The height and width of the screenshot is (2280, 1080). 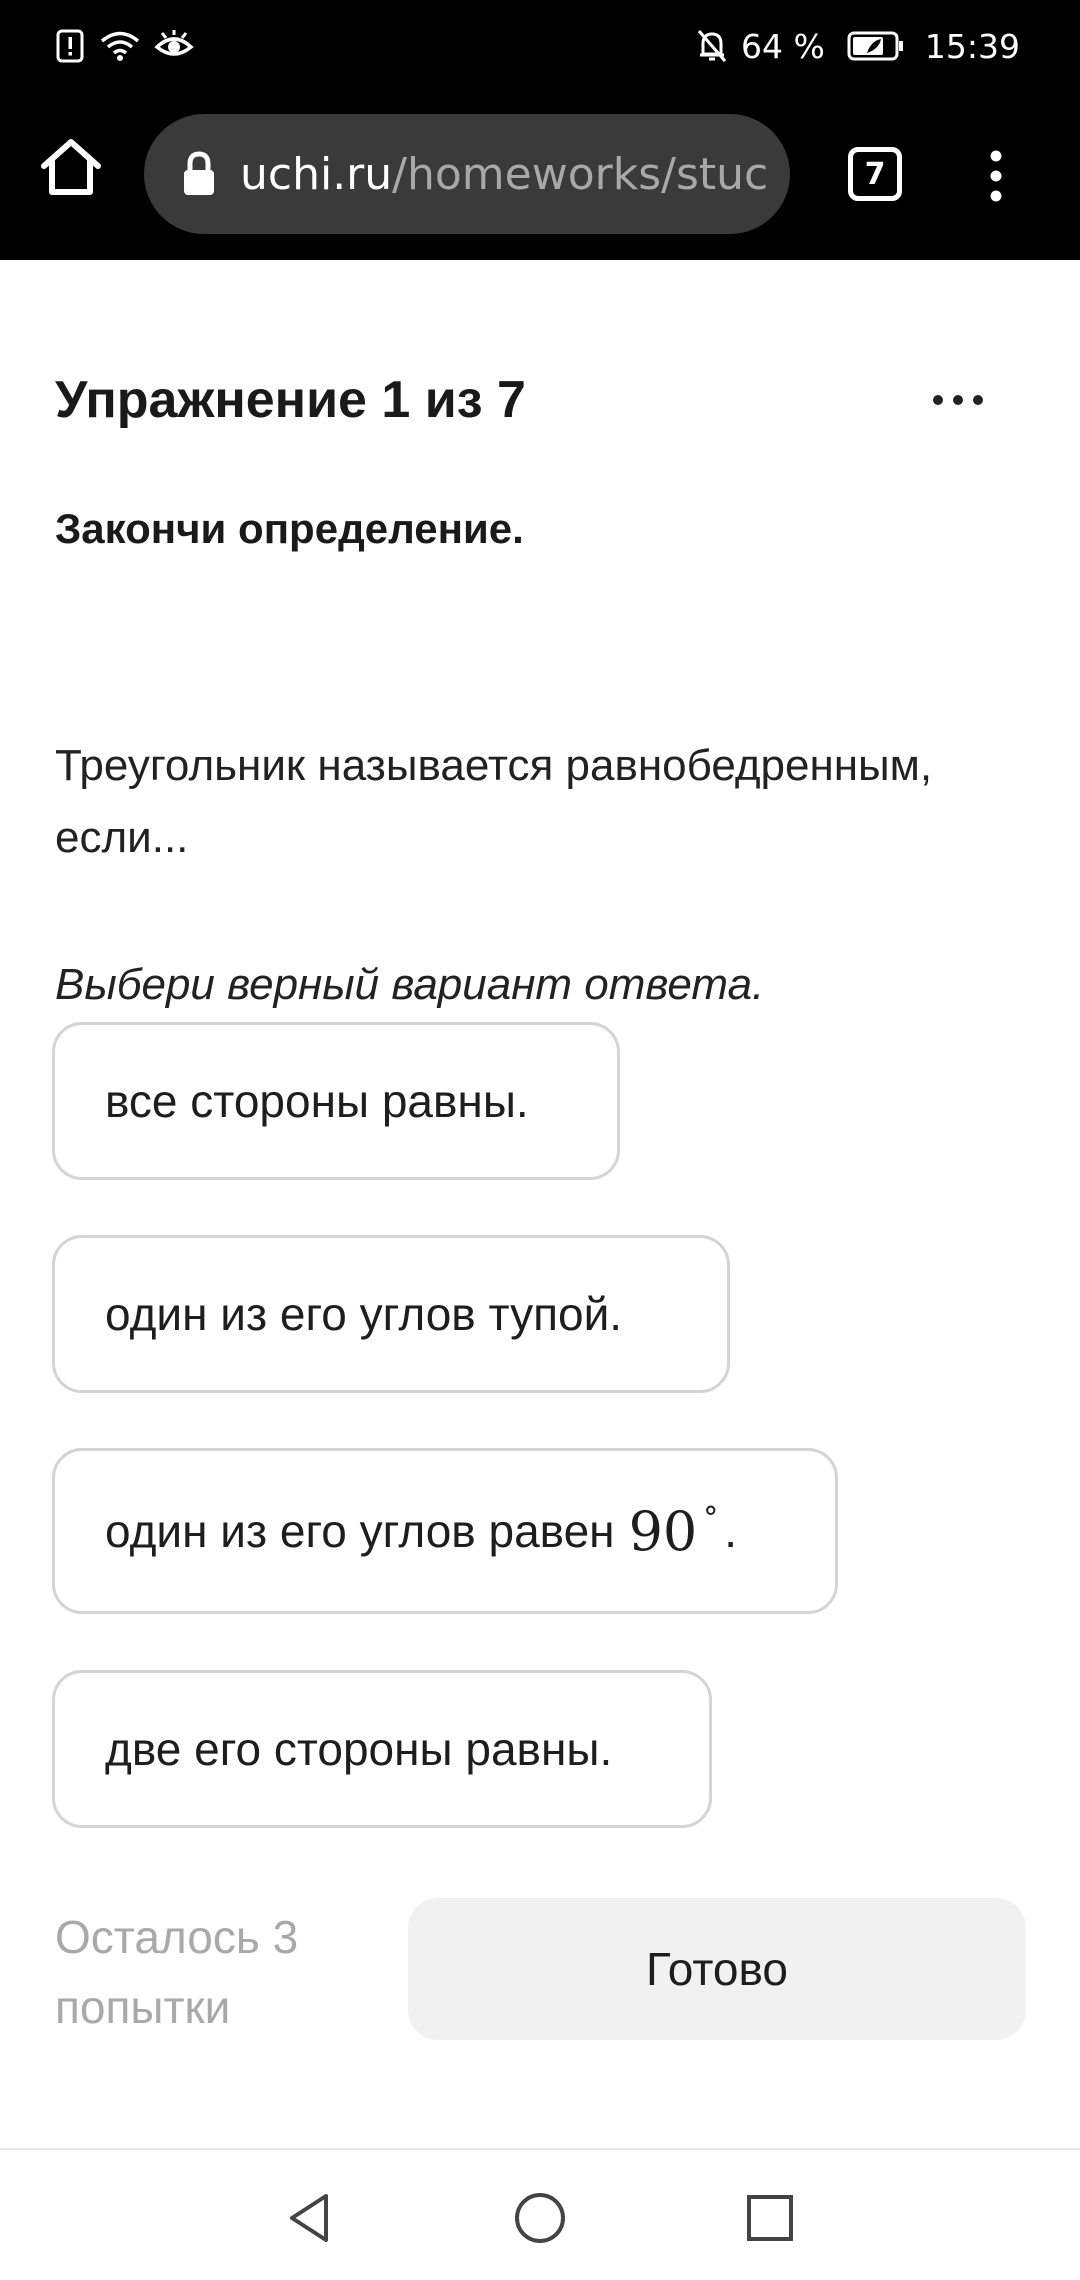 I want to click on answer-option-3: один из его углов равен 90 °., so click(x=445, y=1531).